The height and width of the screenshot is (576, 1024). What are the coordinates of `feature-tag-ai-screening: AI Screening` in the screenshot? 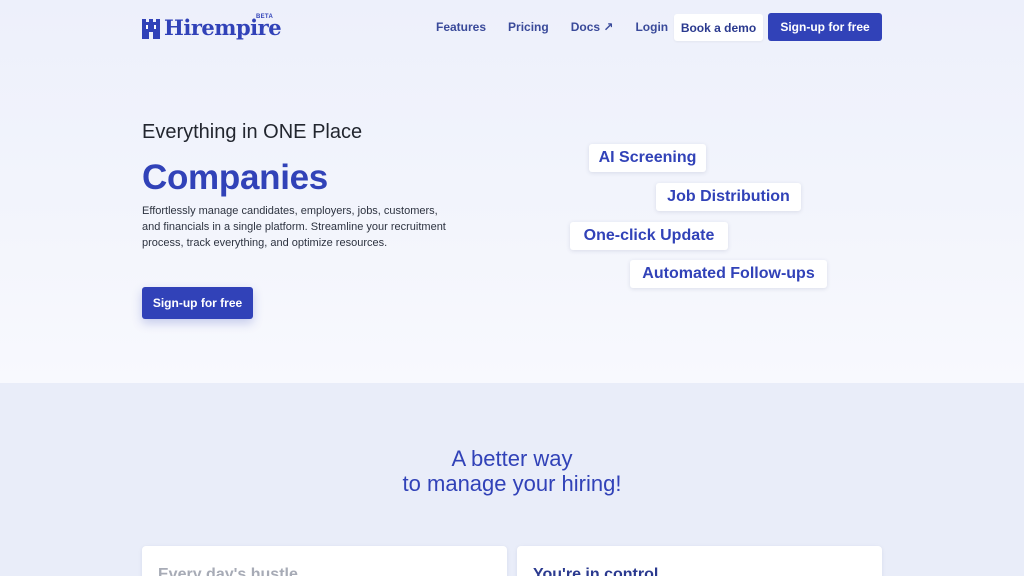 It's located at (647, 158).